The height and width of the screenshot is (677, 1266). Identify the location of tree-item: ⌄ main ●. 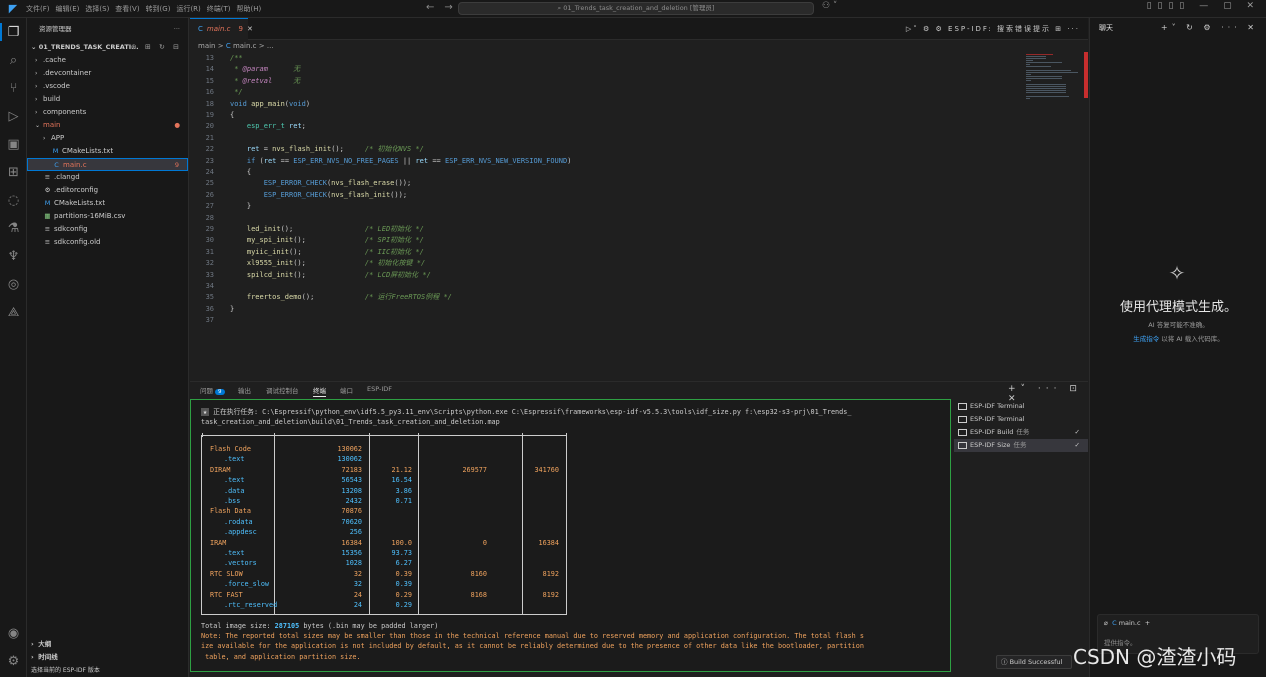
(107, 125).